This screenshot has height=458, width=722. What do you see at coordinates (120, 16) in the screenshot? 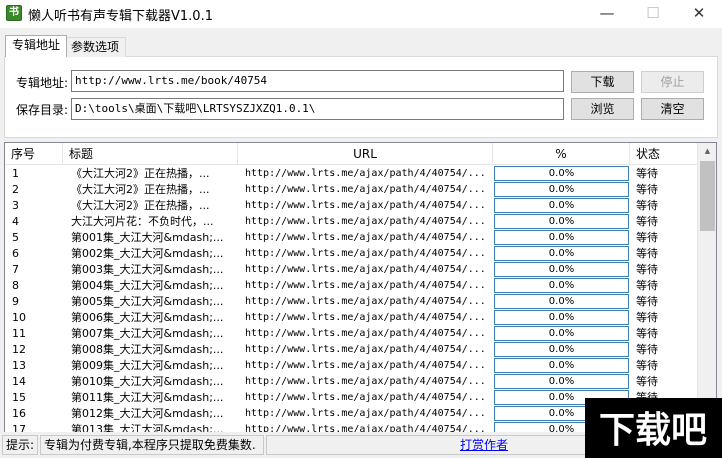
I see `window-title: 懒人听书有声专辑下载器V1.0.1` at bounding box center [120, 16].